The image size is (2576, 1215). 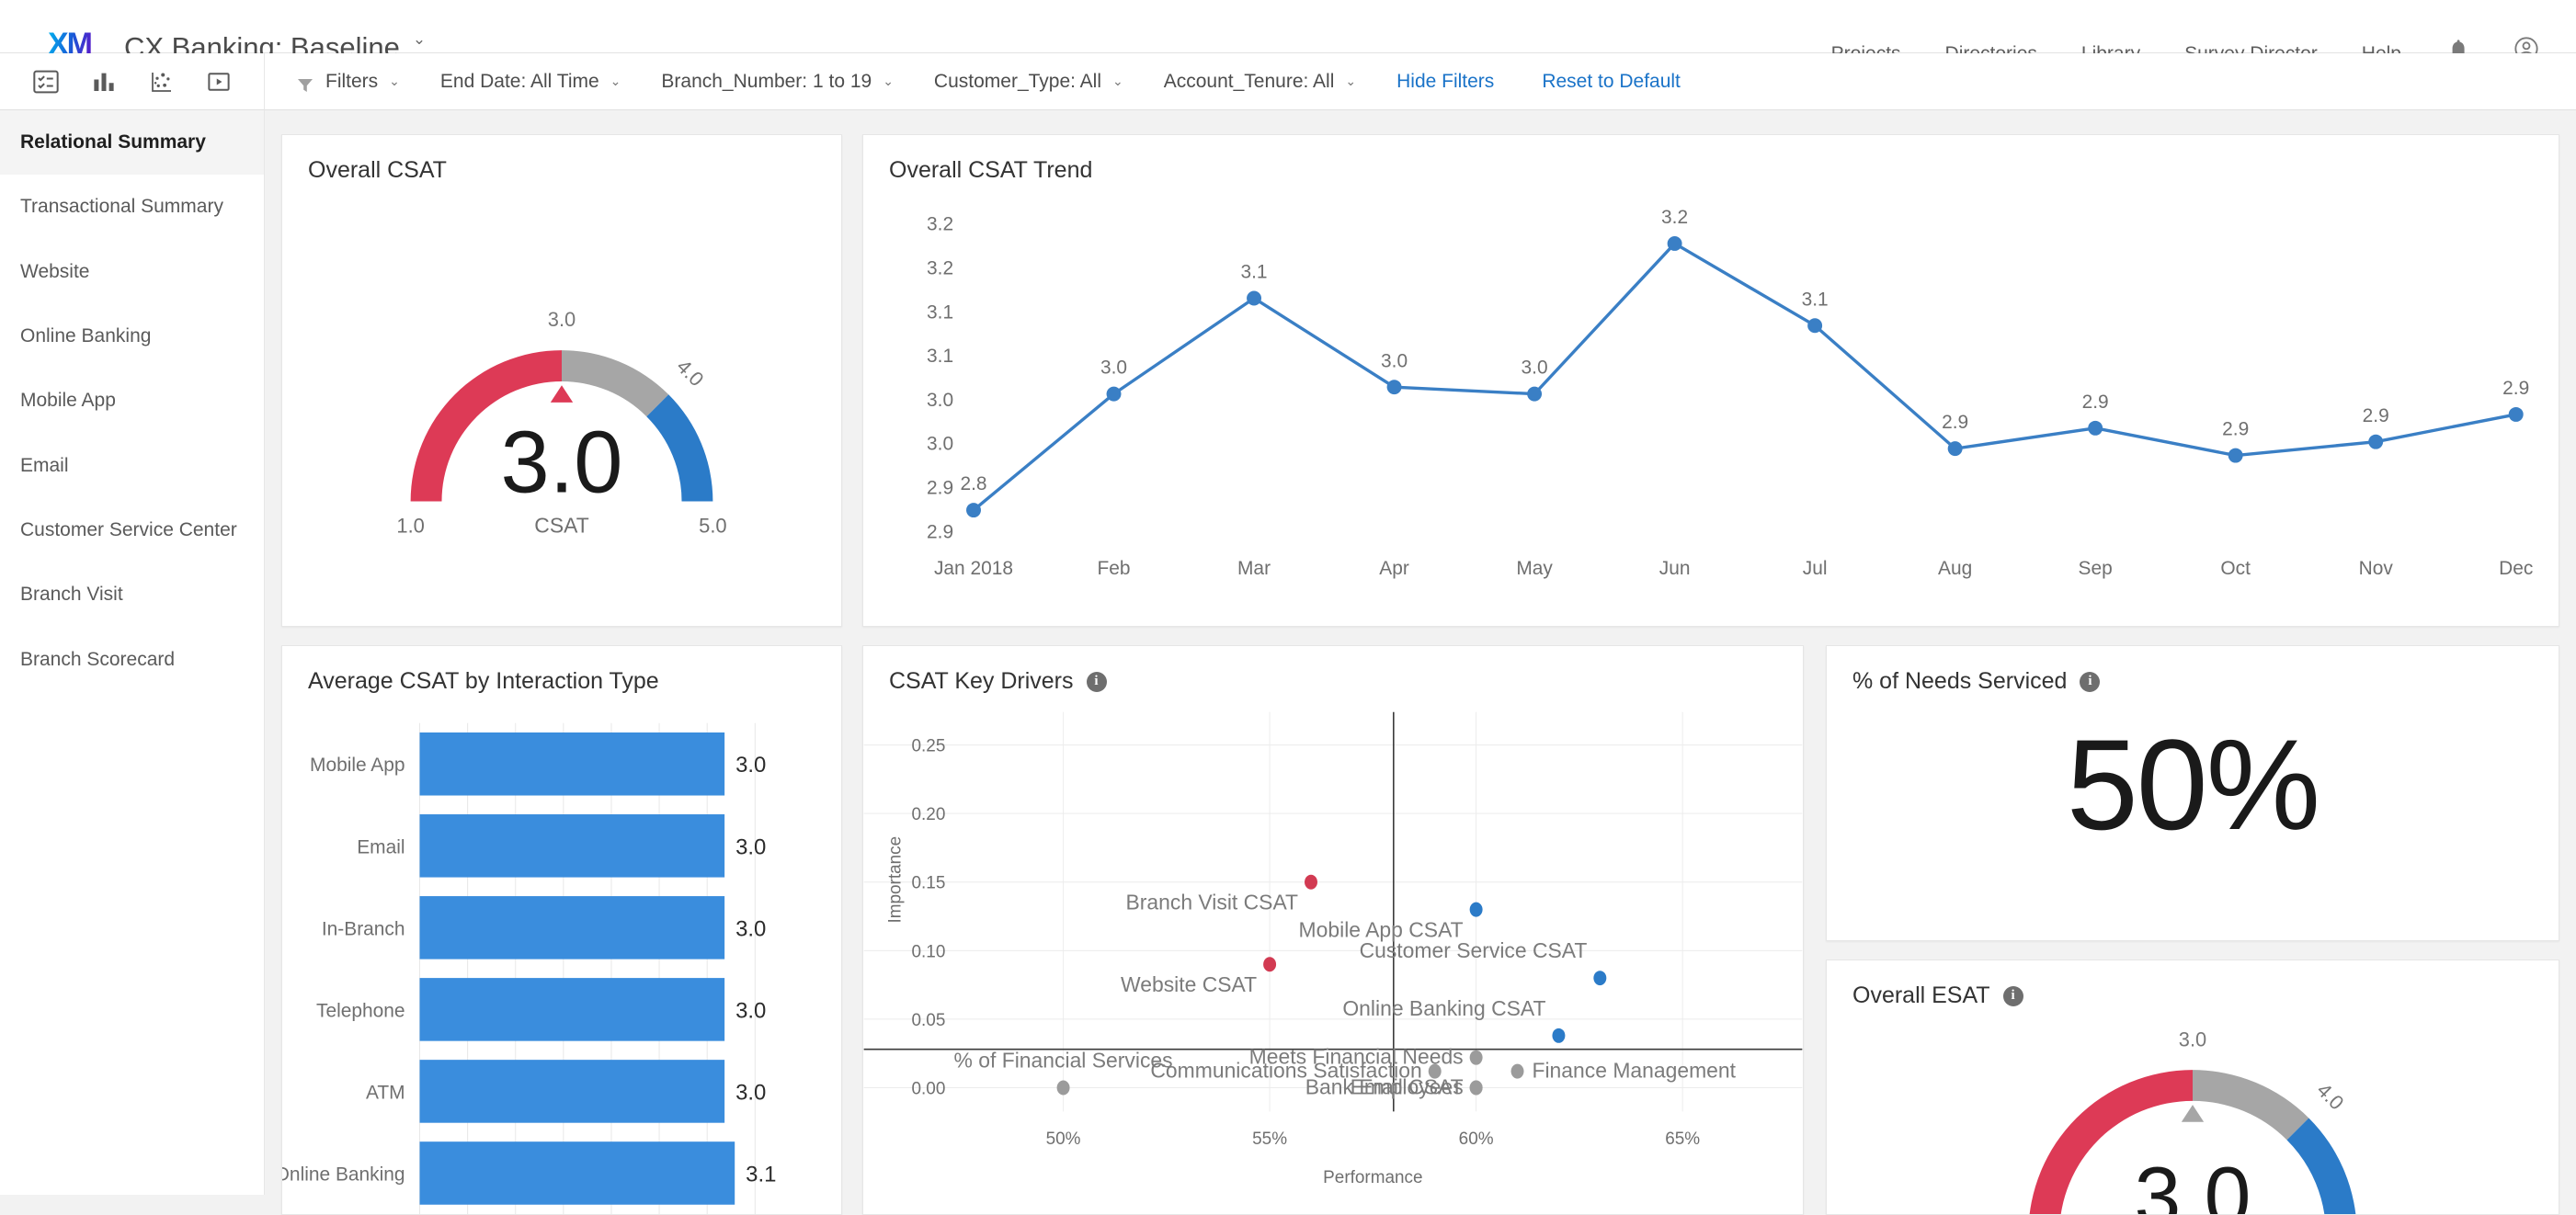 I want to click on sidebar-item-relational-summary: Relational Summary, so click(x=132, y=143).